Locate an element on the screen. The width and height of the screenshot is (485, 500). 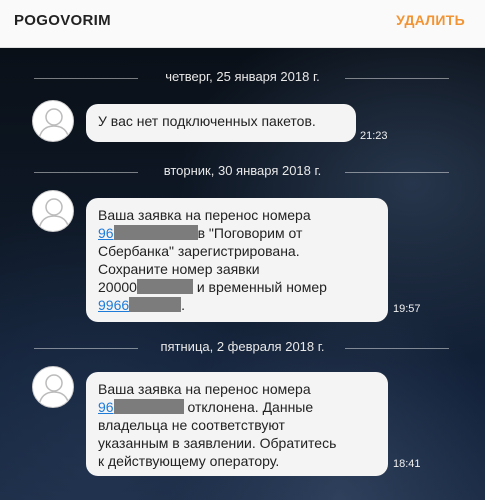
date-label: пятница, 2 февраля 2018 г. is located at coordinates (242, 346).